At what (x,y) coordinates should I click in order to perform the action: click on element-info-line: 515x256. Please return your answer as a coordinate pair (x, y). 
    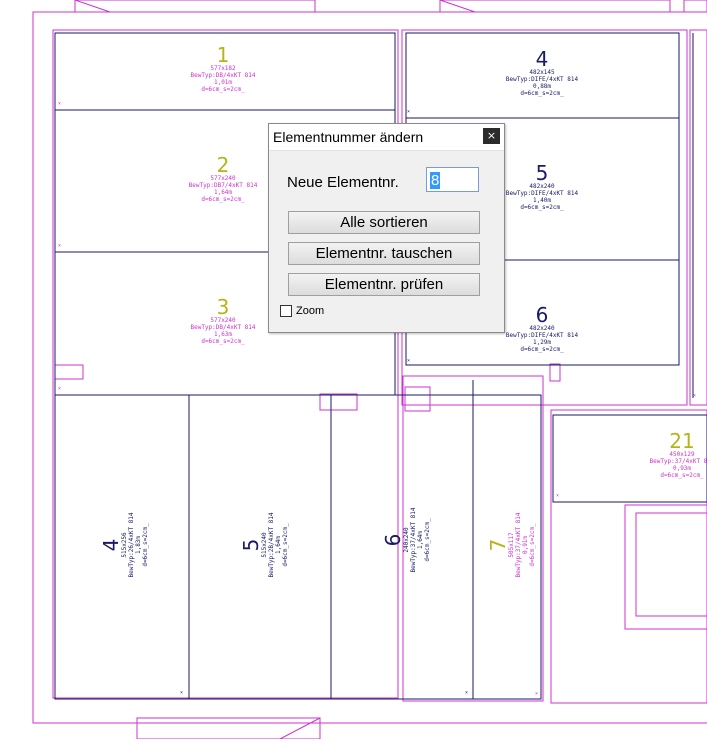
    Looking at the image, I should click on (124, 545).